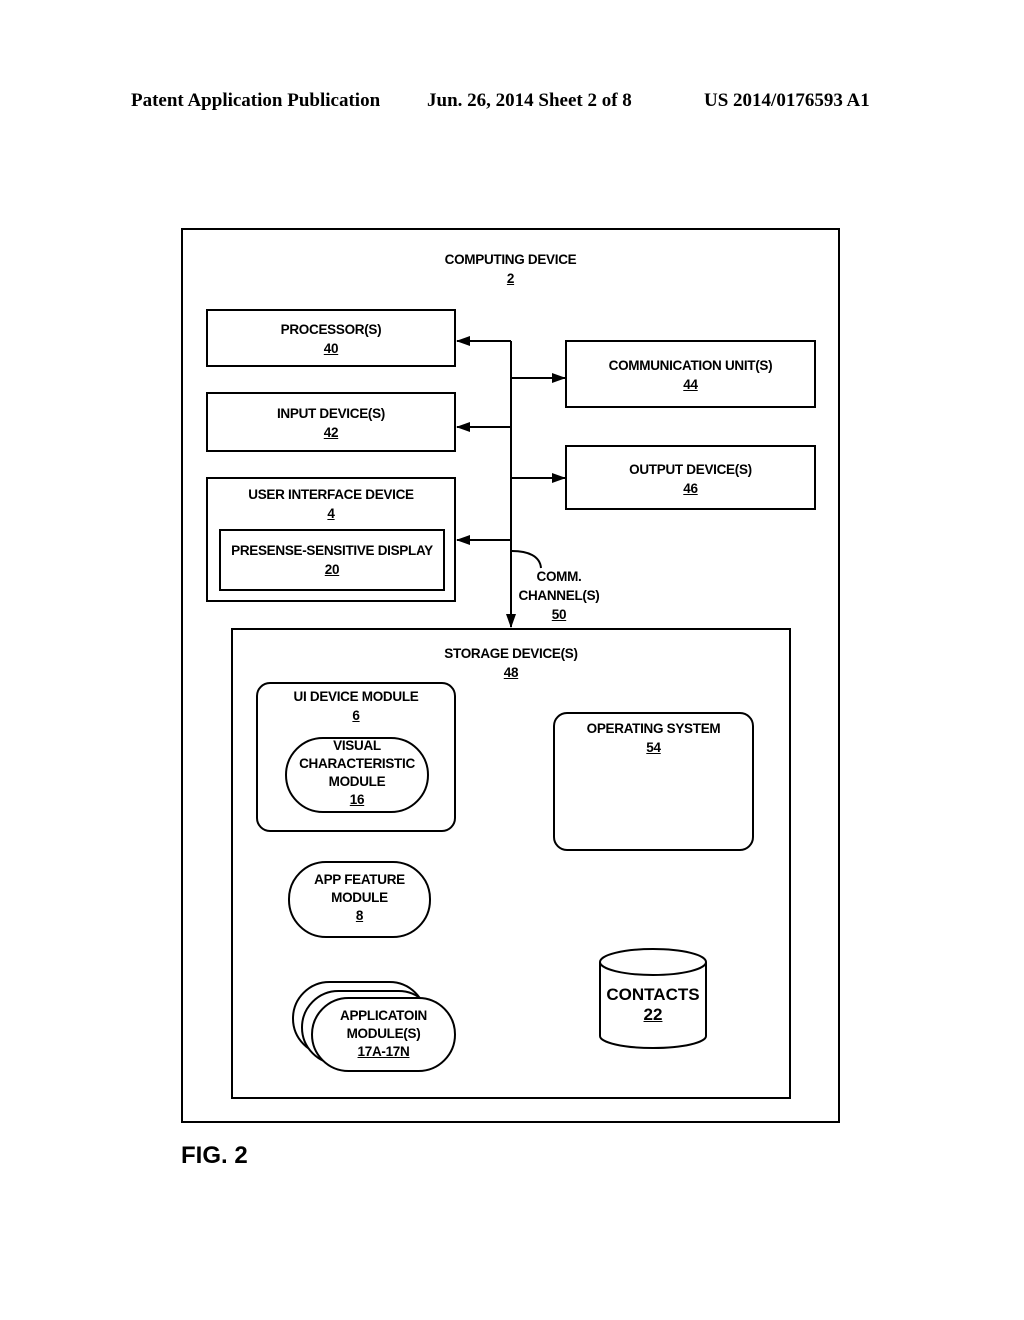 This screenshot has height=1320, width=1024. I want to click on contacts-label-group: CONTACTS 22, so click(653, 1005).